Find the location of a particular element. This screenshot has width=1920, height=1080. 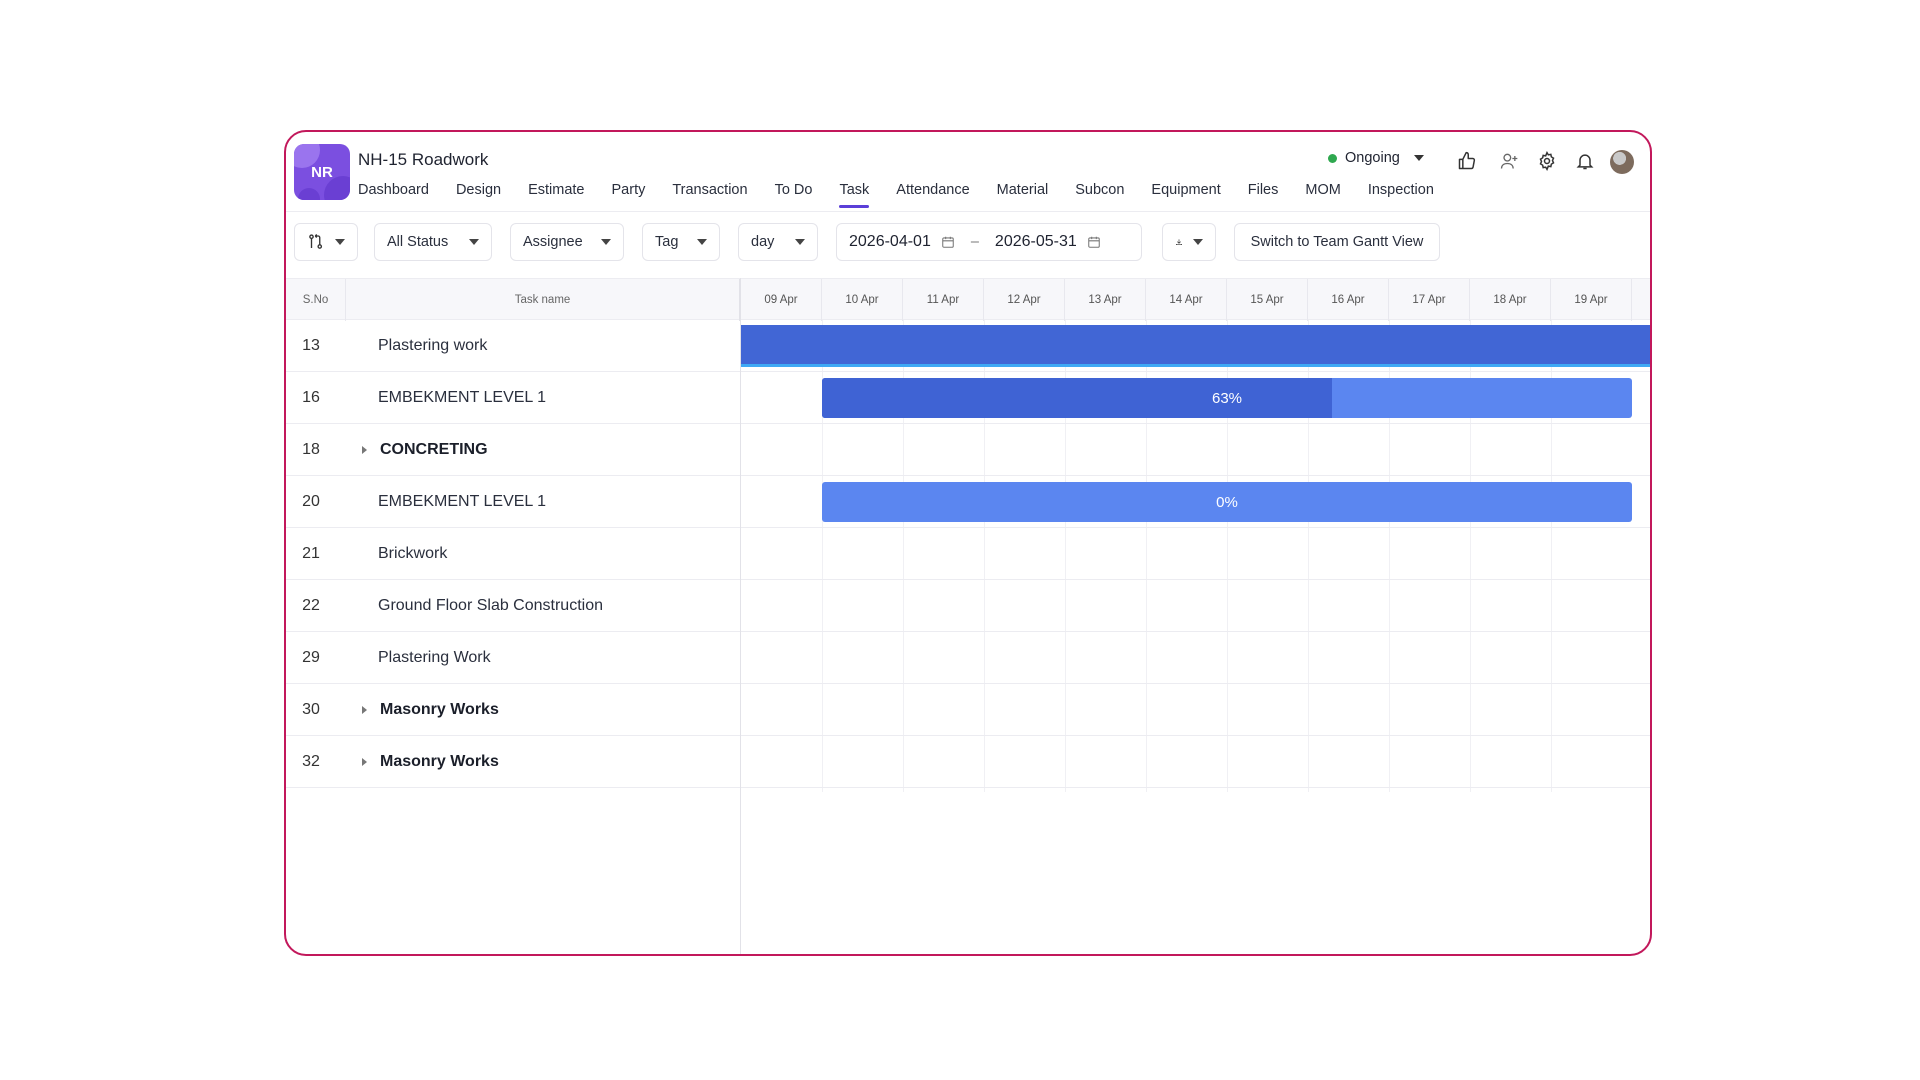

nav-subcon: Subcon is located at coordinates (1099, 195).